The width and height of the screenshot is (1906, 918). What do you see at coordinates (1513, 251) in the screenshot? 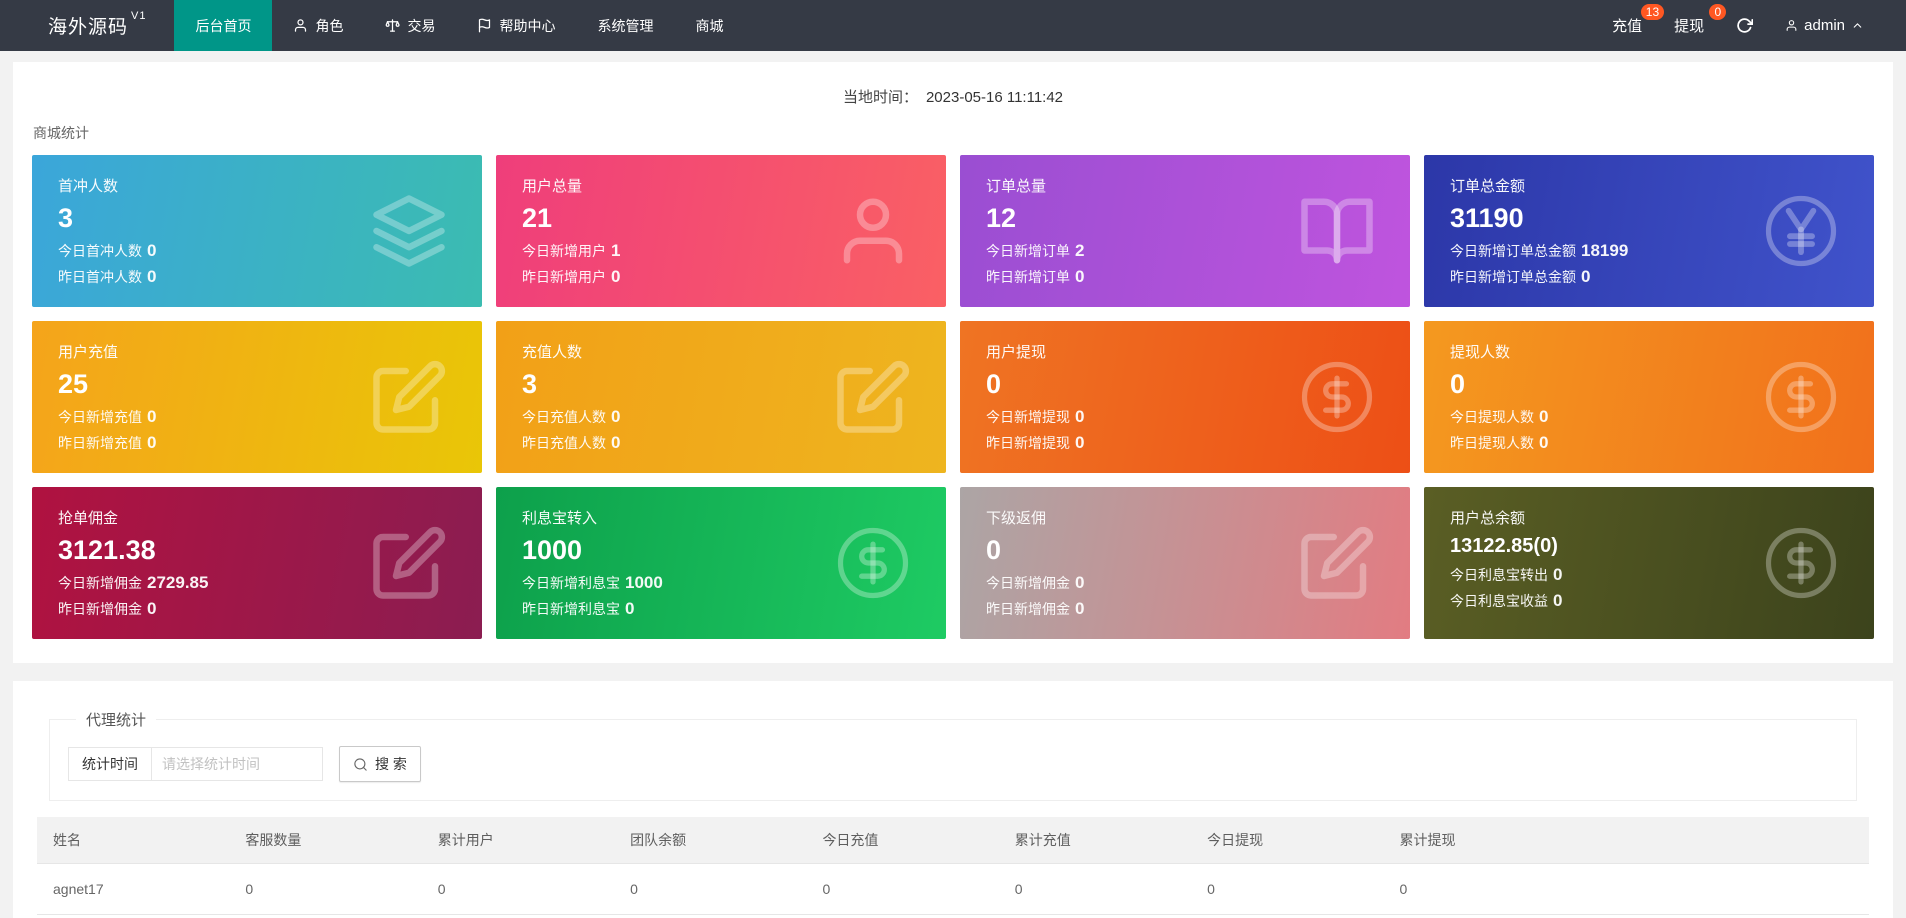
I see `card-line1-label: 今日新增订单总金额` at bounding box center [1513, 251].